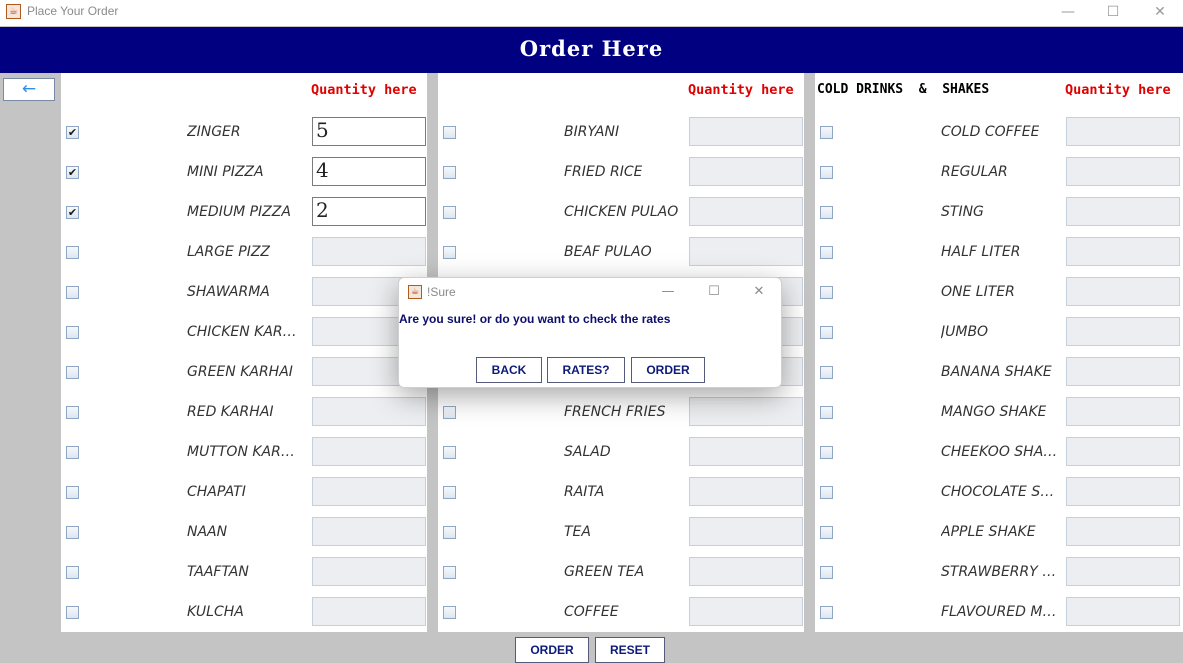  Describe the element at coordinates (1113, 12) in the screenshot. I see `maximize-button: ☐` at that location.